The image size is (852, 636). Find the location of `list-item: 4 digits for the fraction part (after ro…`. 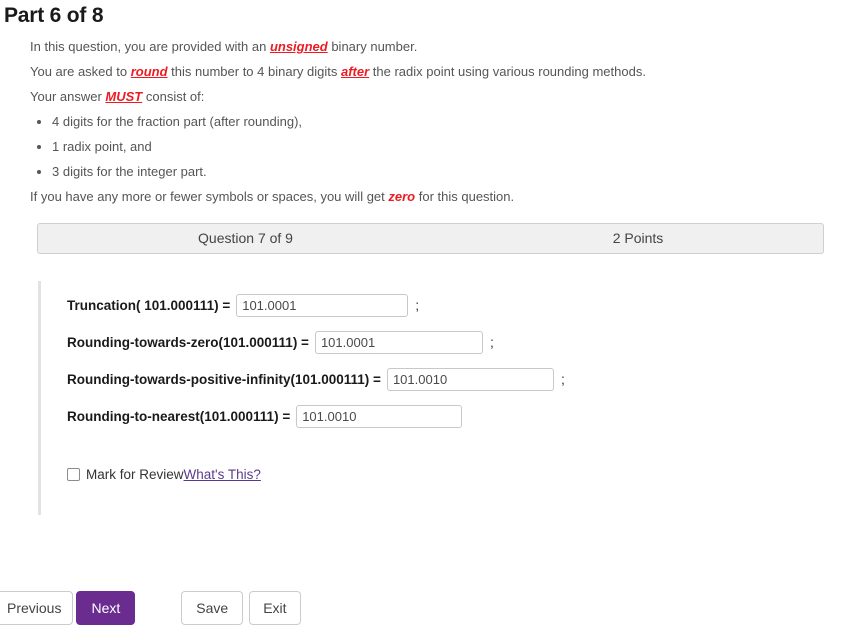

list-item: 4 digits for the fraction part (after ro… is located at coordinates (452, 122).